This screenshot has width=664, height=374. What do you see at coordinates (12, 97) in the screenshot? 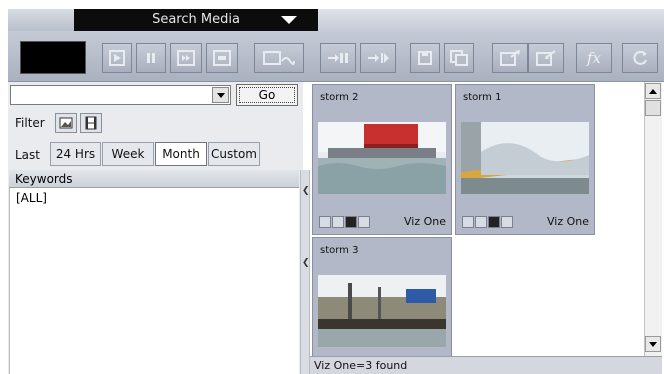
I see `search-input` at bounding box center [12, 97].